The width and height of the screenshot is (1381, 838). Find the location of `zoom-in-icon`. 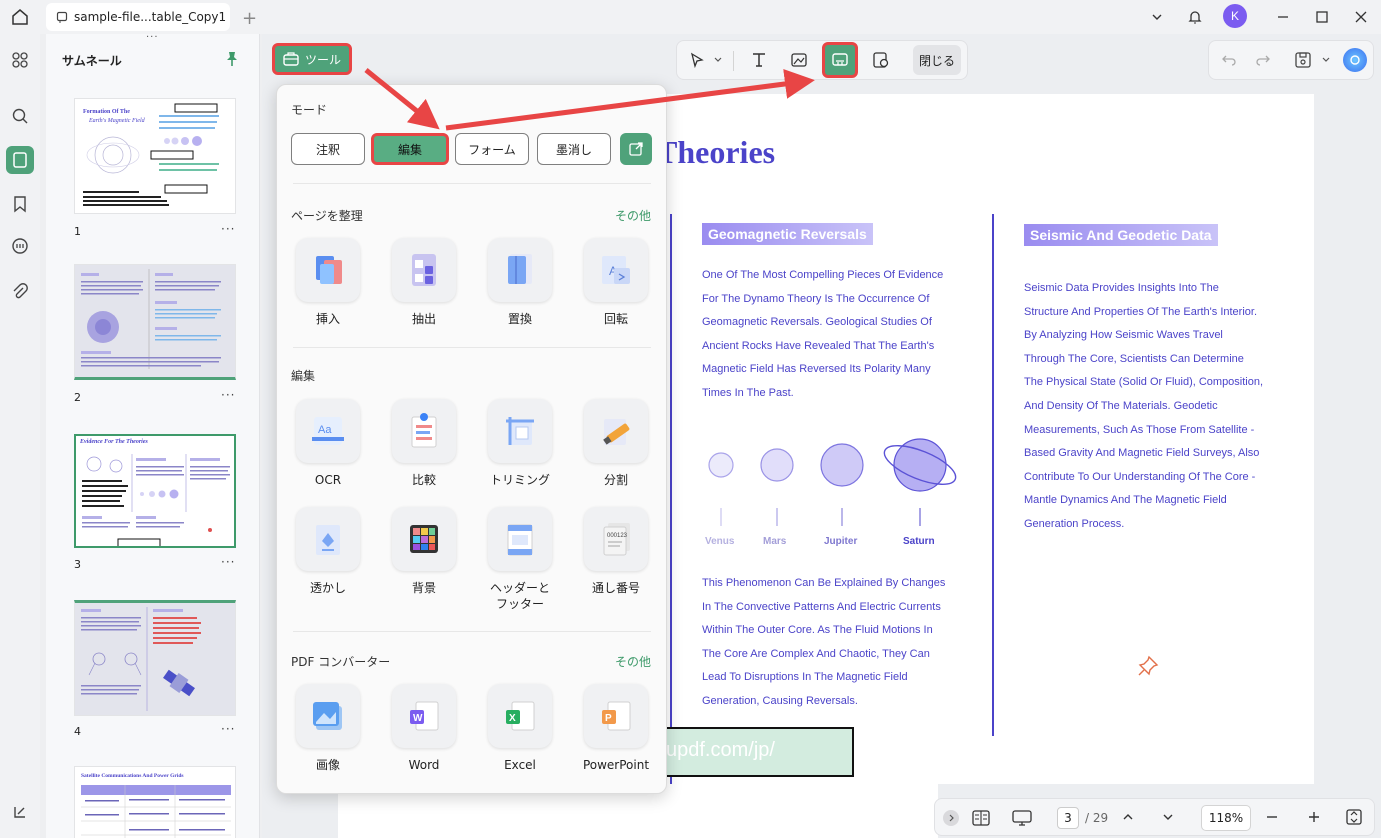

zoom-in-icon is located at coordinates (1314, 817).